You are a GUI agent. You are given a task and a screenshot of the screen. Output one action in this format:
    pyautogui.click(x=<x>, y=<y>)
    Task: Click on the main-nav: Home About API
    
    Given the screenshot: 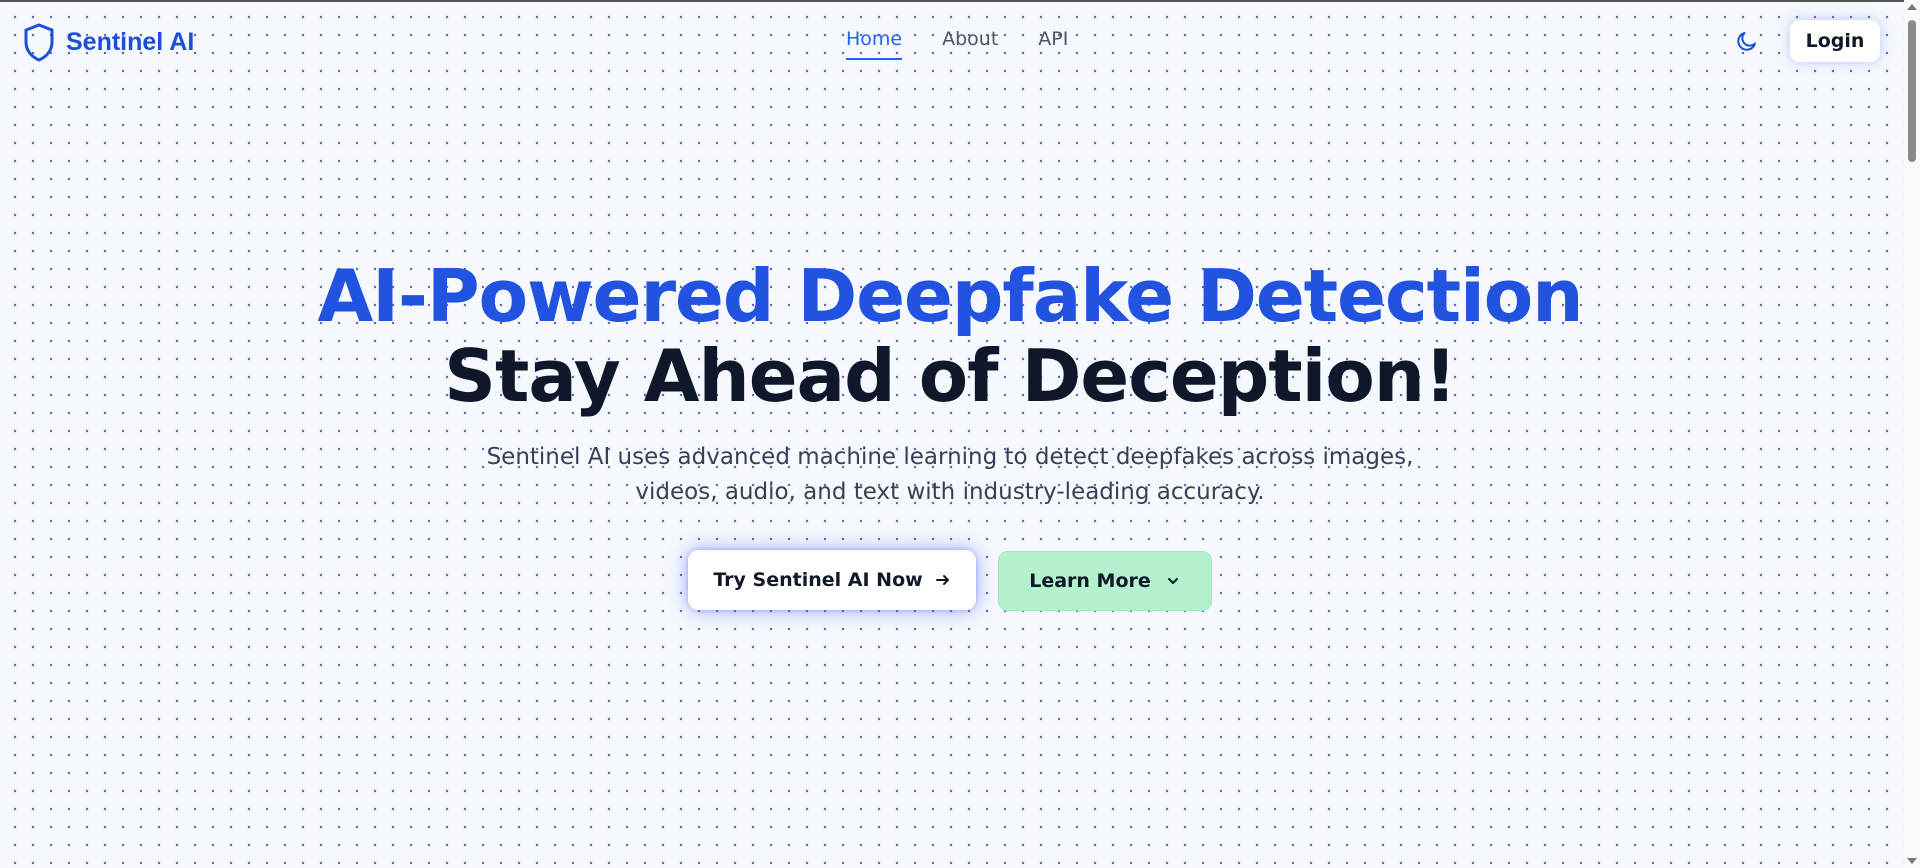 What is the action you would take?
    pyautogui.click(x=957, y=44)
    